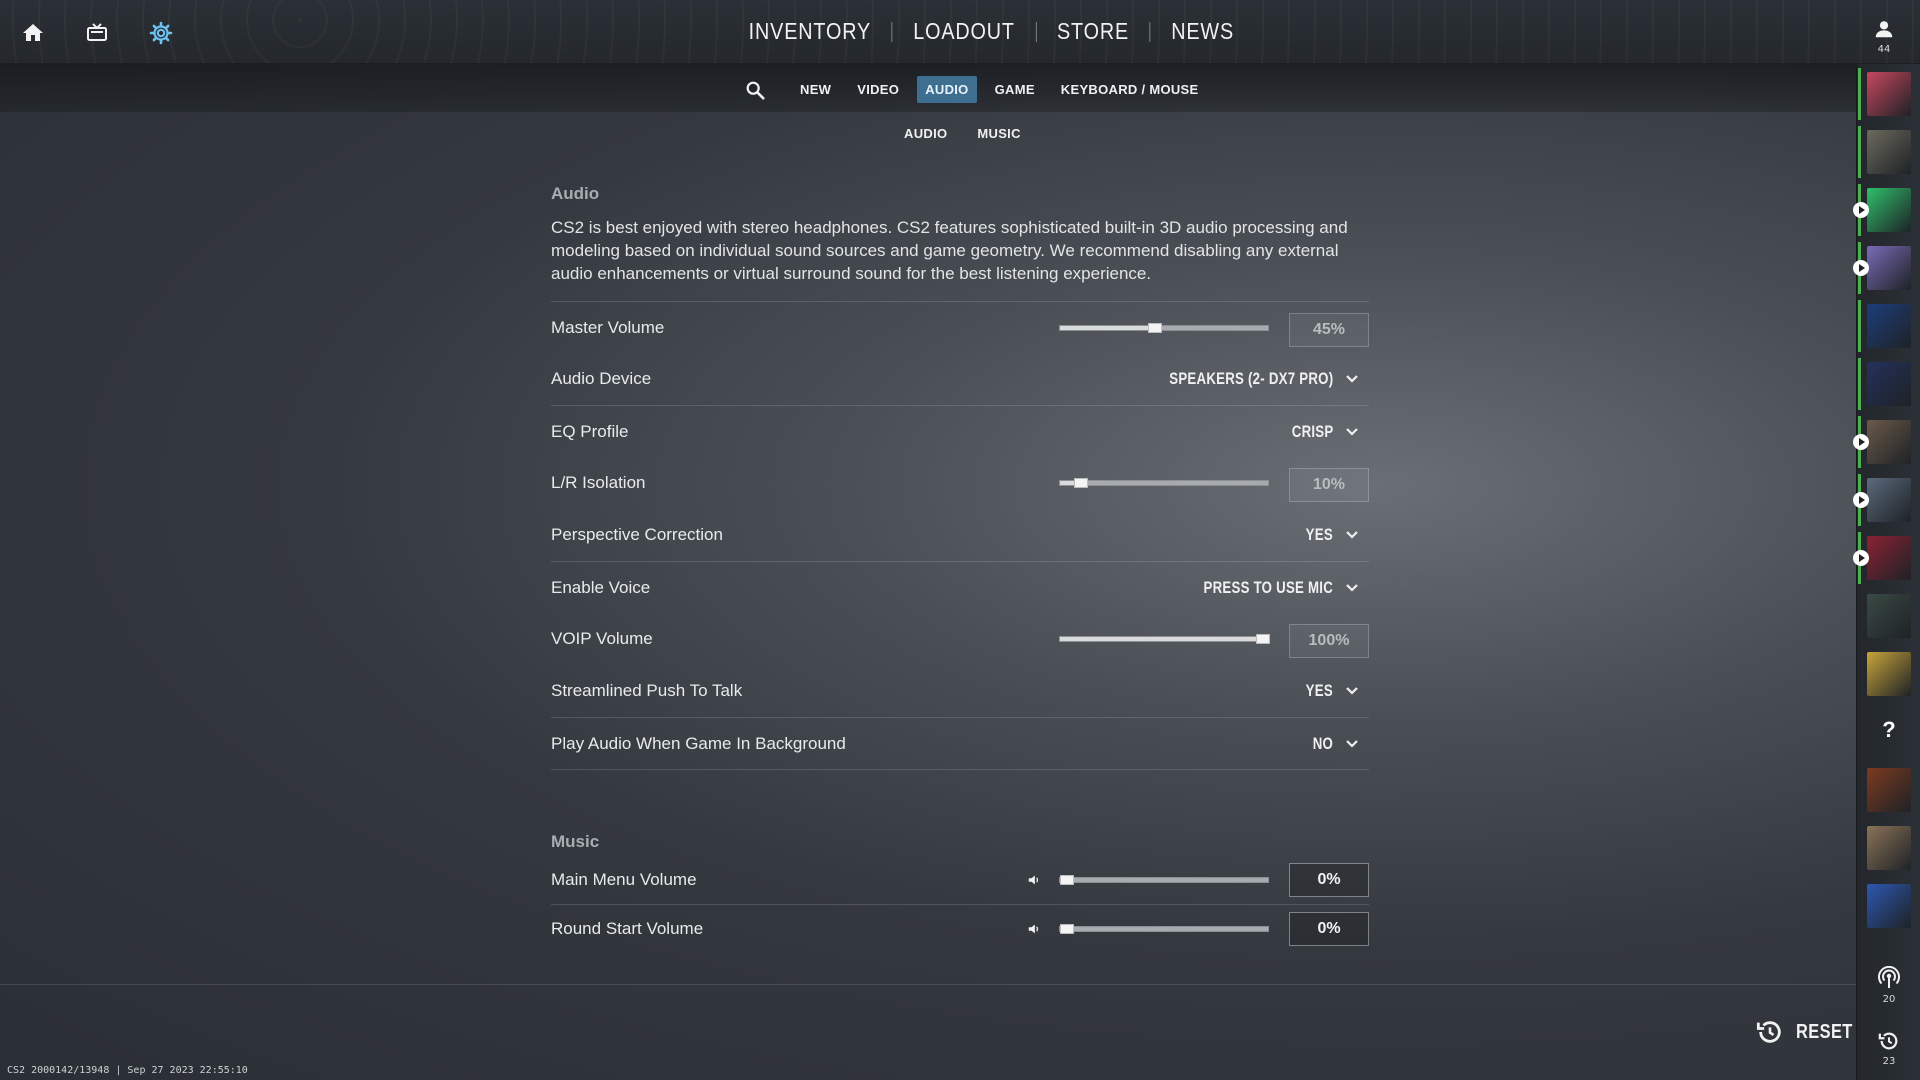 The width and height of the screenshot is (1920, 1080). What do you see at coordinates (1889, 999) in the screenshot?
I see `broadcast-count: 20` at bounding box center [1889, 999].